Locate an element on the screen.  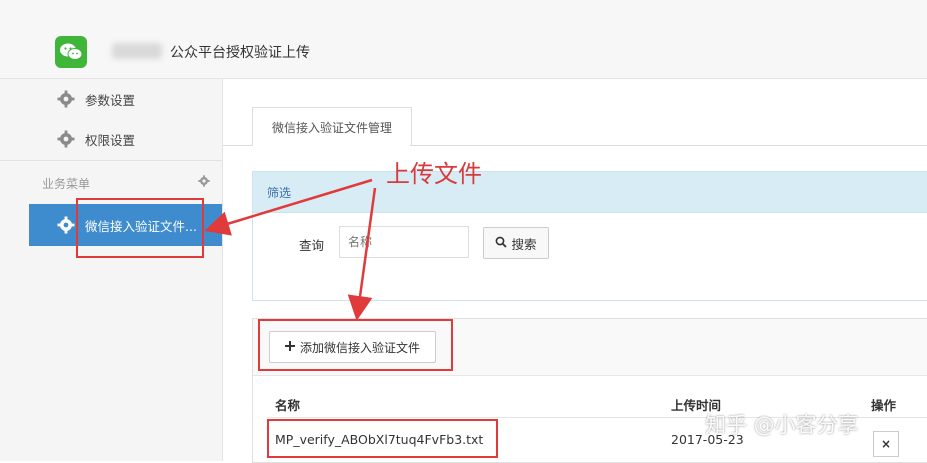
annotation-label: 上传文件 is located at coordinates (434, 174).